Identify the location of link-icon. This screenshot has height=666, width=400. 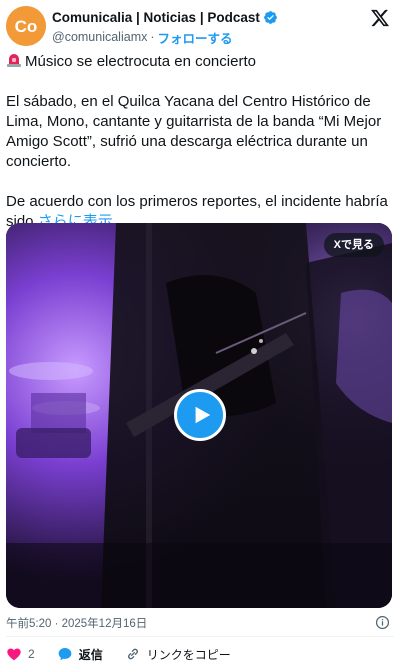
(132, 654).